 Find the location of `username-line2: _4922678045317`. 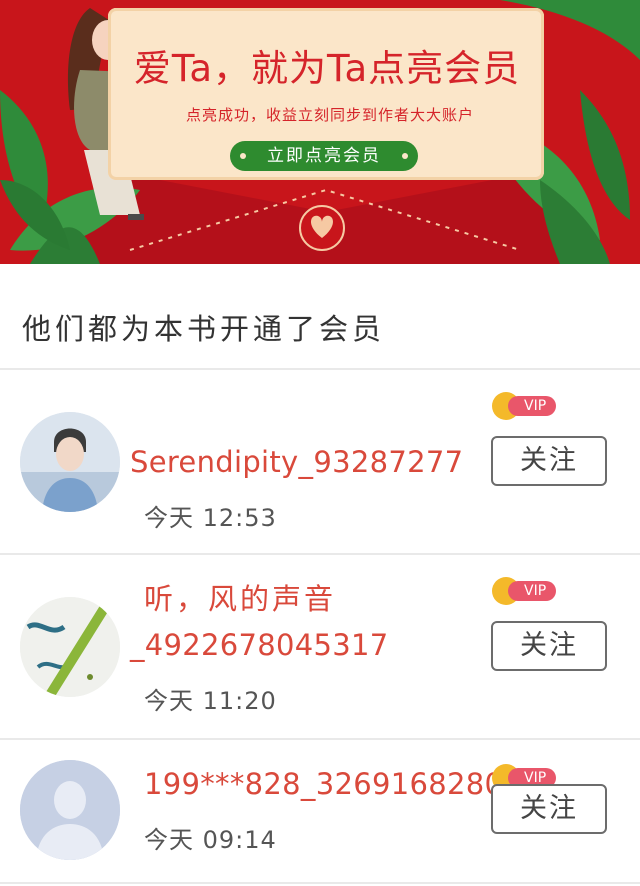

username-line2: _4922678045317 is located at coordinates (259, 645).